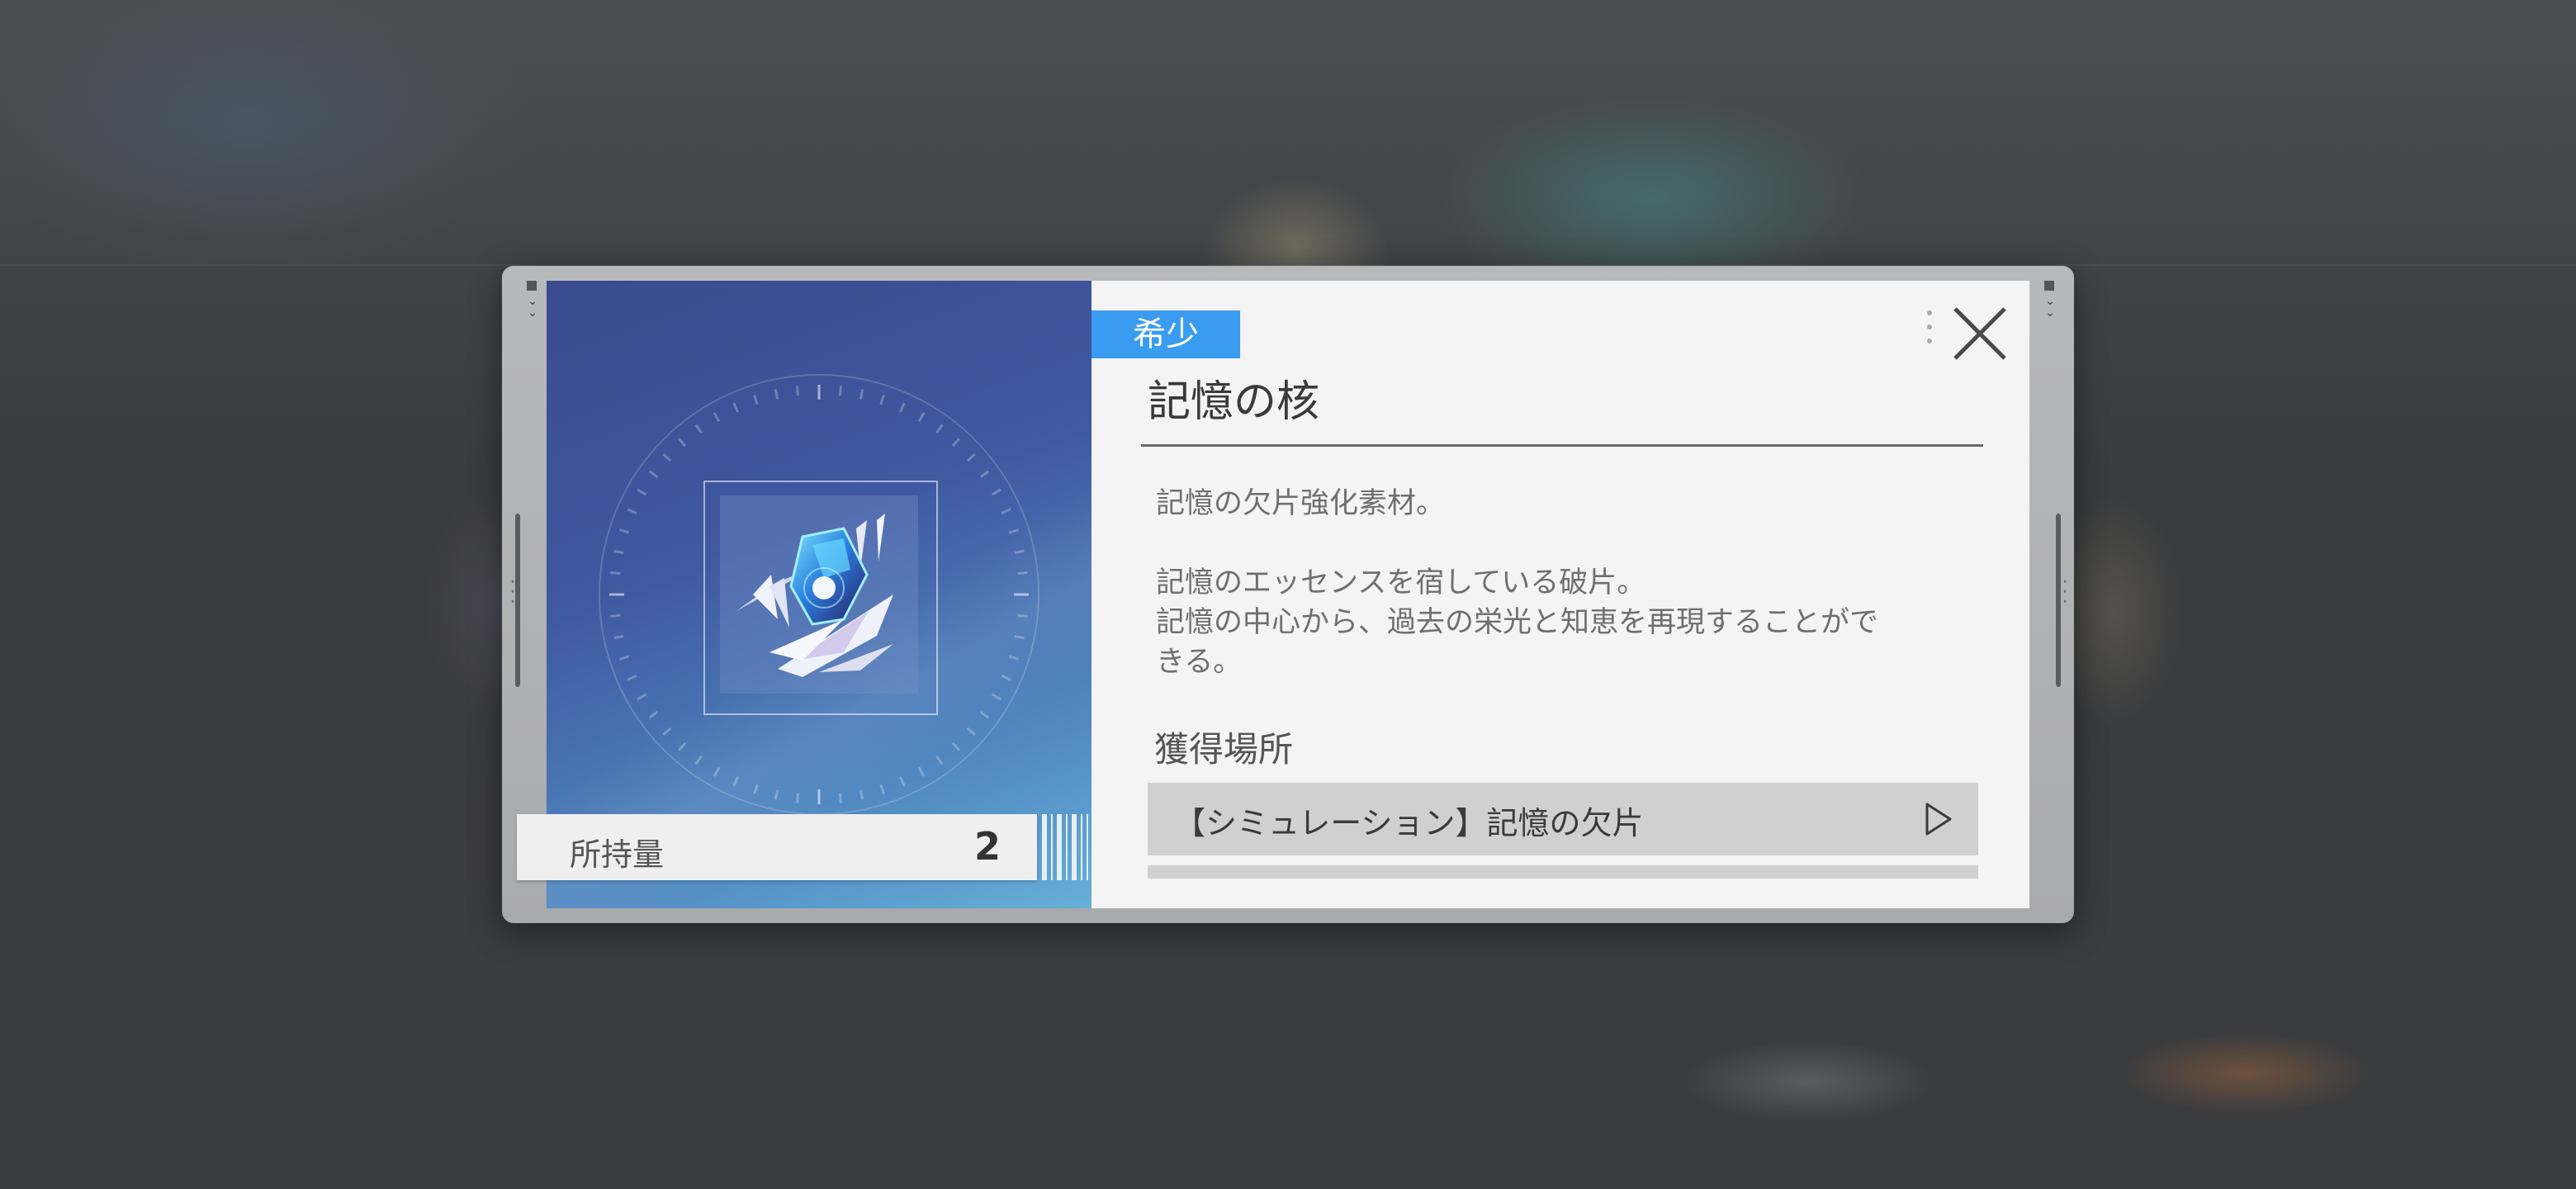  I want to click on owned-label: 所持量, so click(617, 854).